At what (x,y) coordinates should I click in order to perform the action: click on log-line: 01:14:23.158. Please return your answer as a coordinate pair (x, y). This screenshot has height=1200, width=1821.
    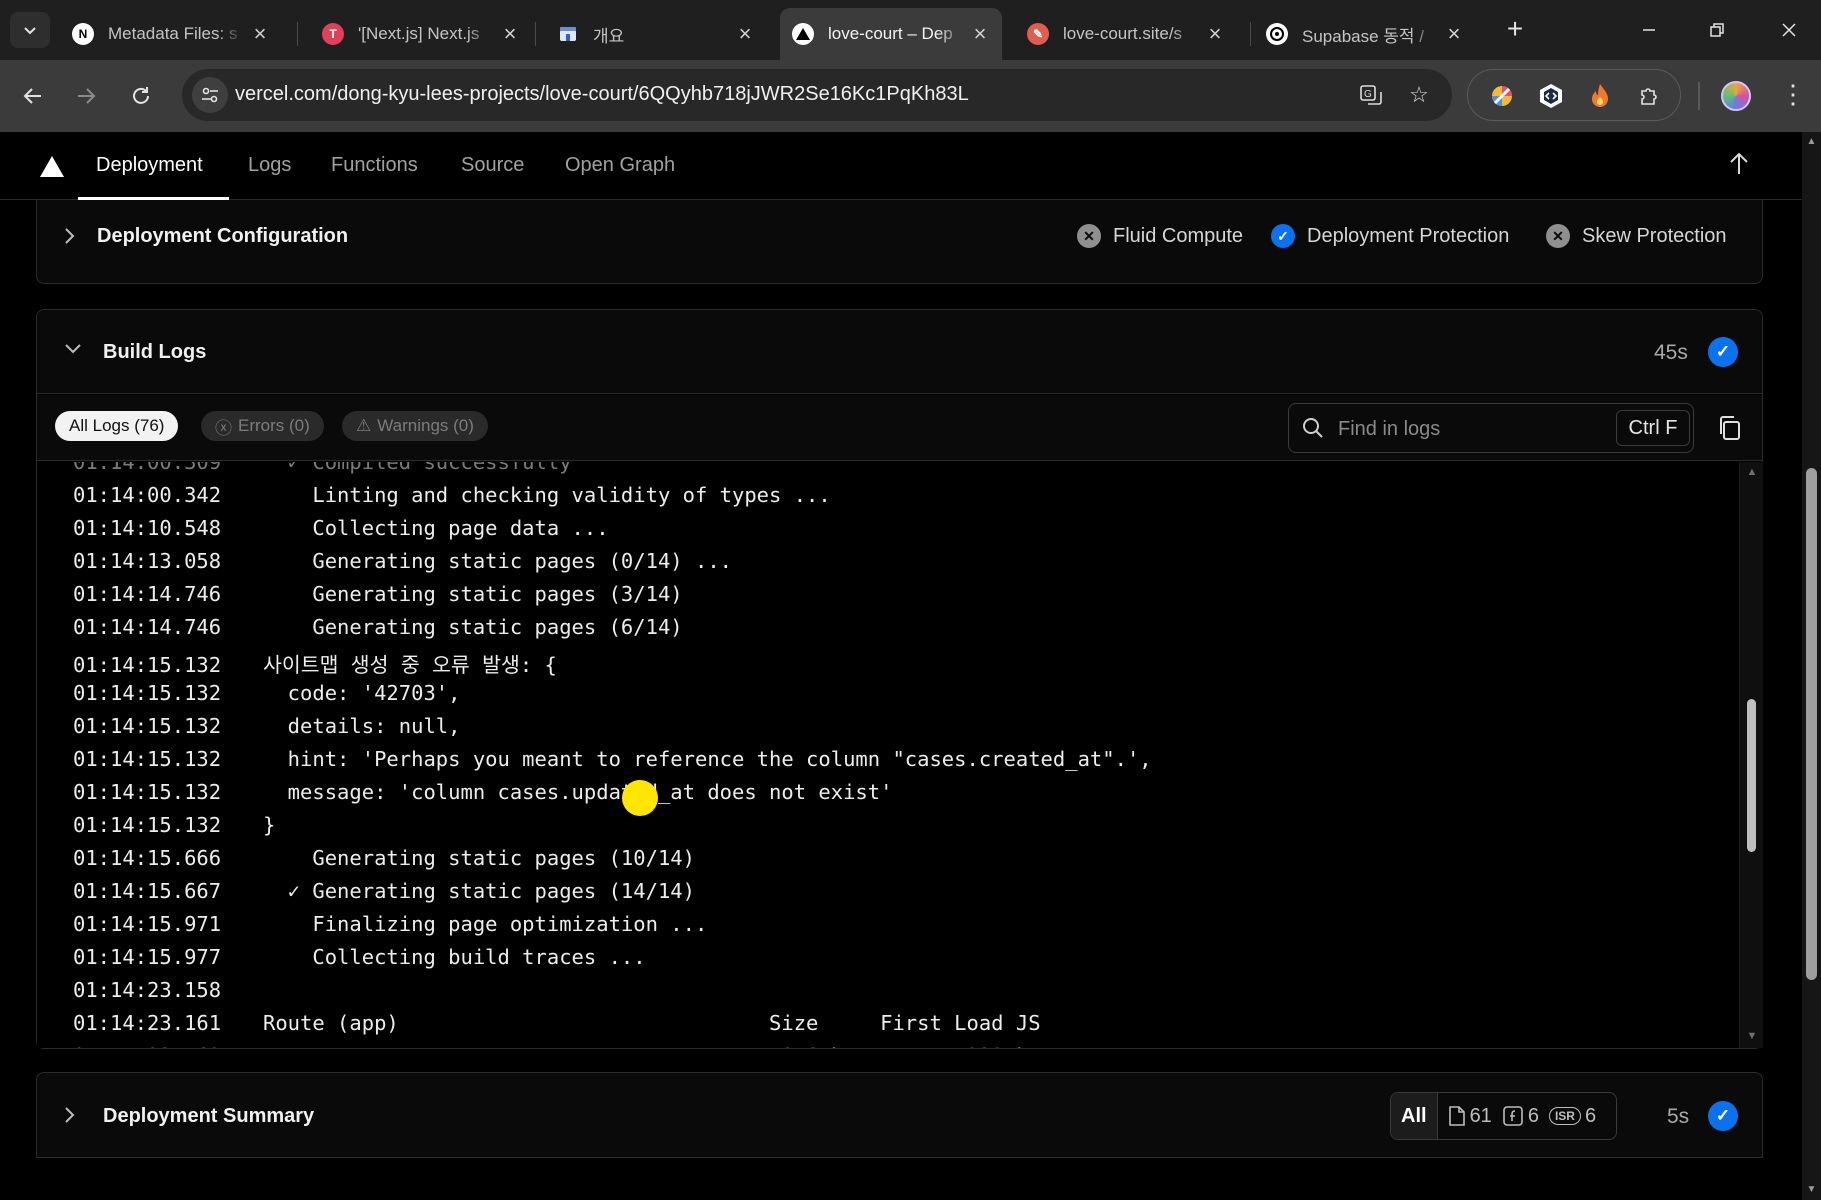
    Looking at the image, I should click on (168, 994).